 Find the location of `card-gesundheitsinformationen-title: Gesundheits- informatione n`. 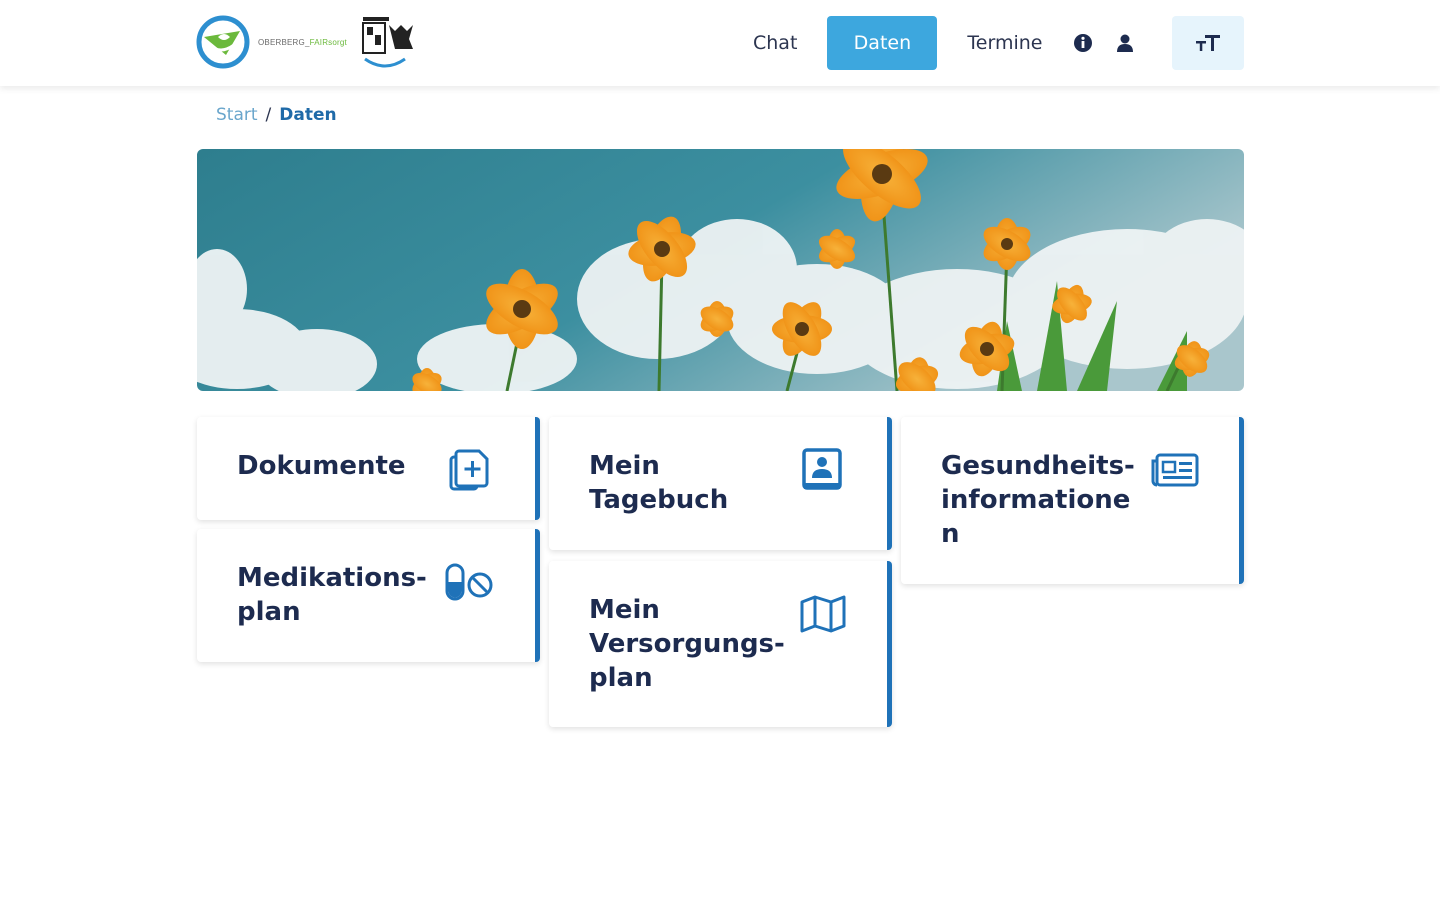

card-gesundheitsinformationen-title: Gesundheits- informatione n is located at coordinates (1038, 500).